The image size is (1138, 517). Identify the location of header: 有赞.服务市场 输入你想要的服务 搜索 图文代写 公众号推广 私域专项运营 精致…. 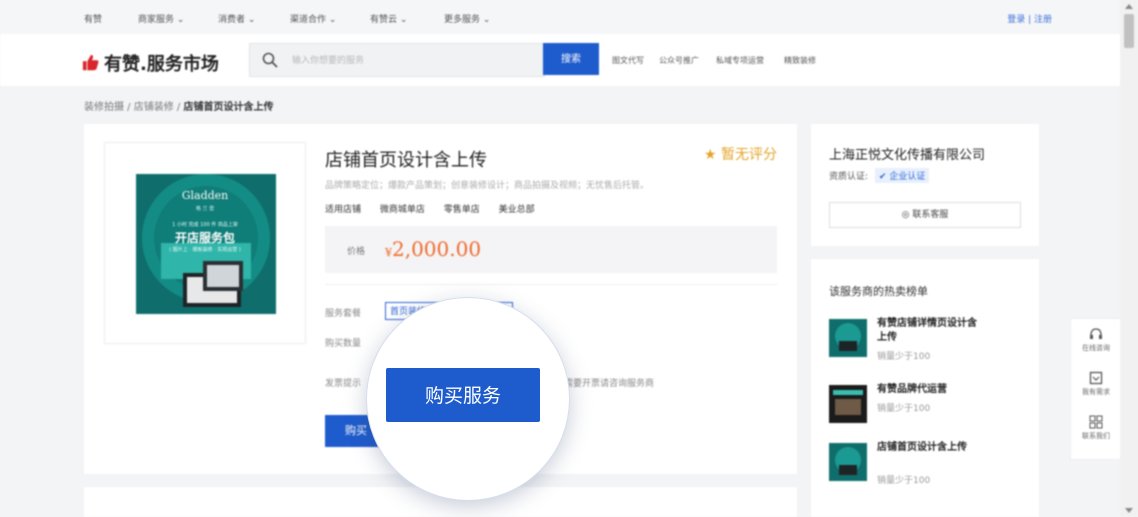
(560, 60).